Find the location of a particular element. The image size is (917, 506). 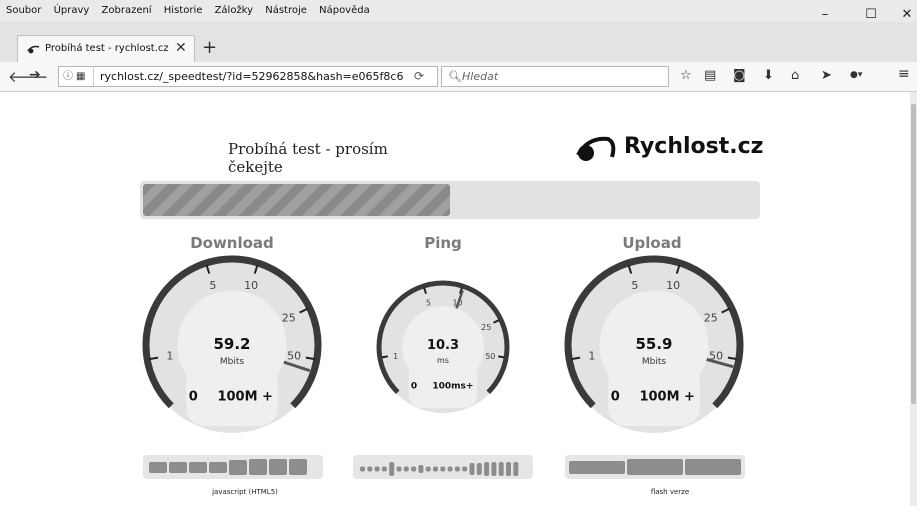

flash-method-segments is located at coordinates (655, 467).